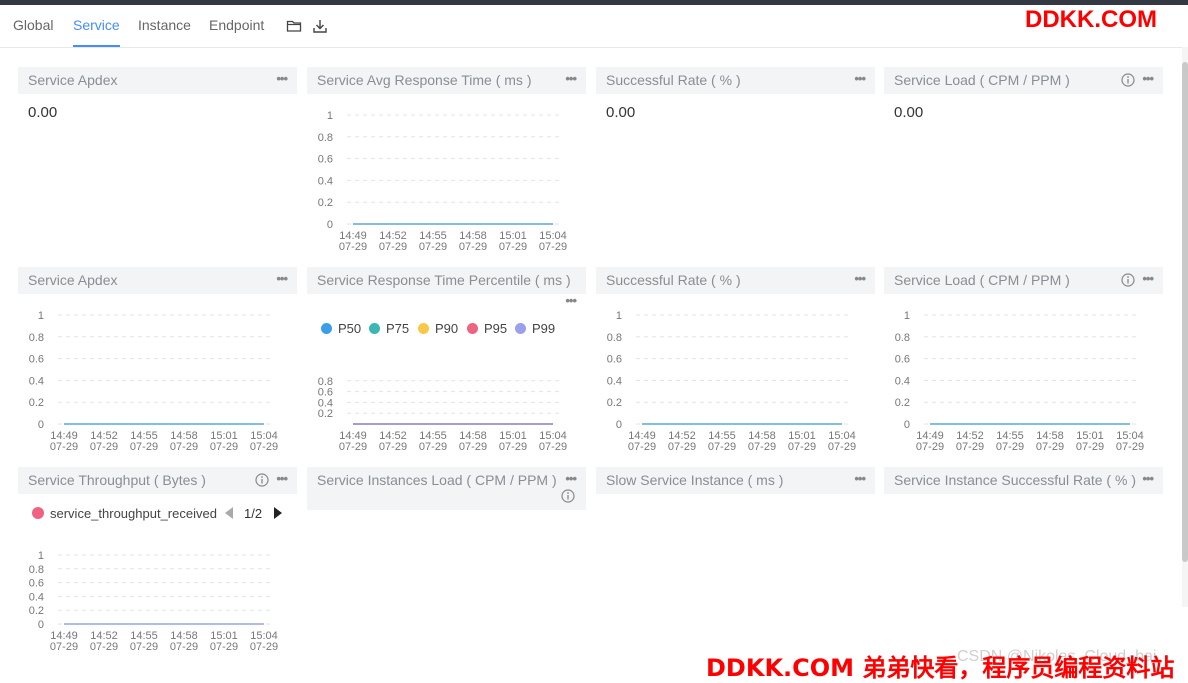 This screenshot has height=683, width=1188. I want to click on panel-title: Service Instances Load ( CPM / PPM ), so click(437, 480).